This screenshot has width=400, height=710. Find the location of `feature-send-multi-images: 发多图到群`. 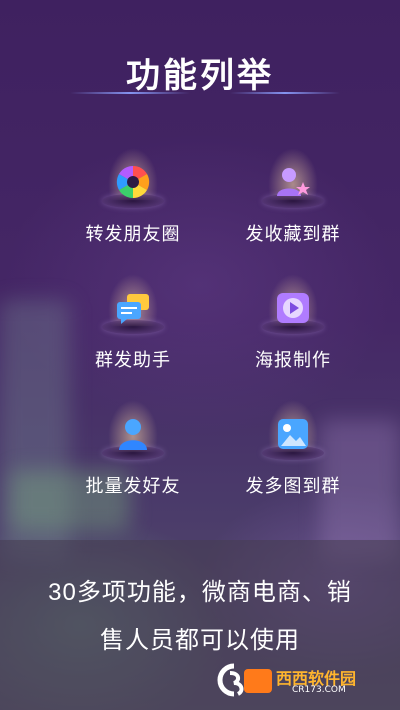

feature-send-multi-images: 发多图到群 is located at coordinates (293, 449).